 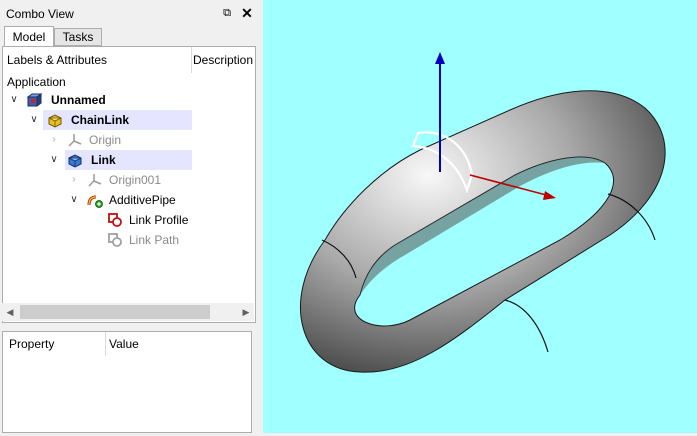 What do you see at coordinates (128, 160) in the screenshot?
I see `tree-item-link: Link` at bounding box center [128, 160].